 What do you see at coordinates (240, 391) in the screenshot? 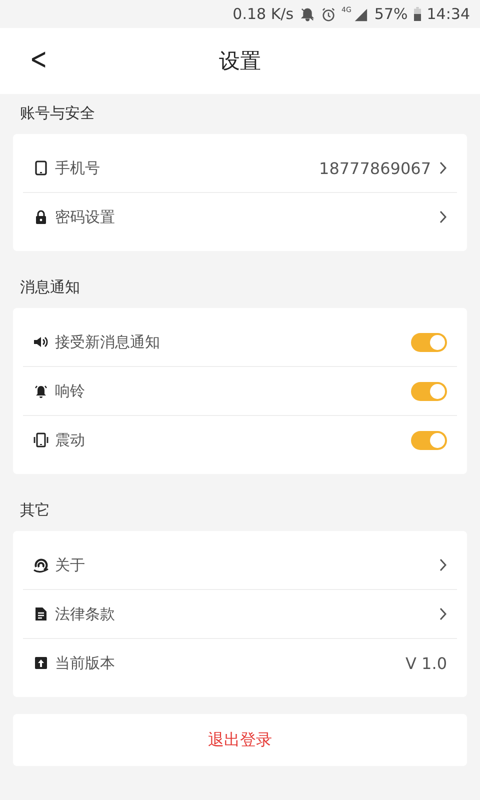
I see `settings-row: 响铃` at bounding box center [240, 391].